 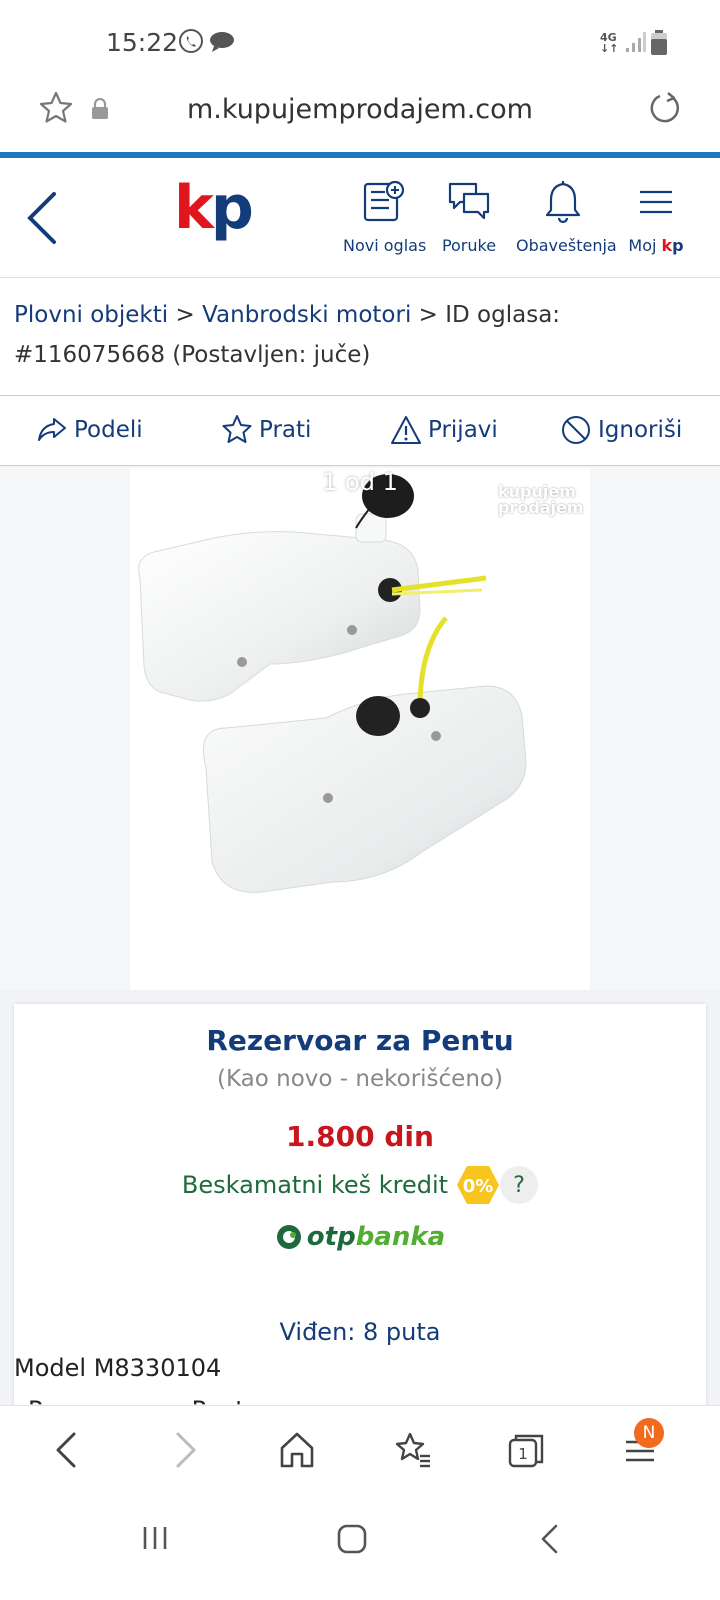 What do you see at coordinates (360, 1079) in the screenshot?
I see `listing-condition: (Kao novo - nekorišćeno)` at bounding box center [360, 1079].